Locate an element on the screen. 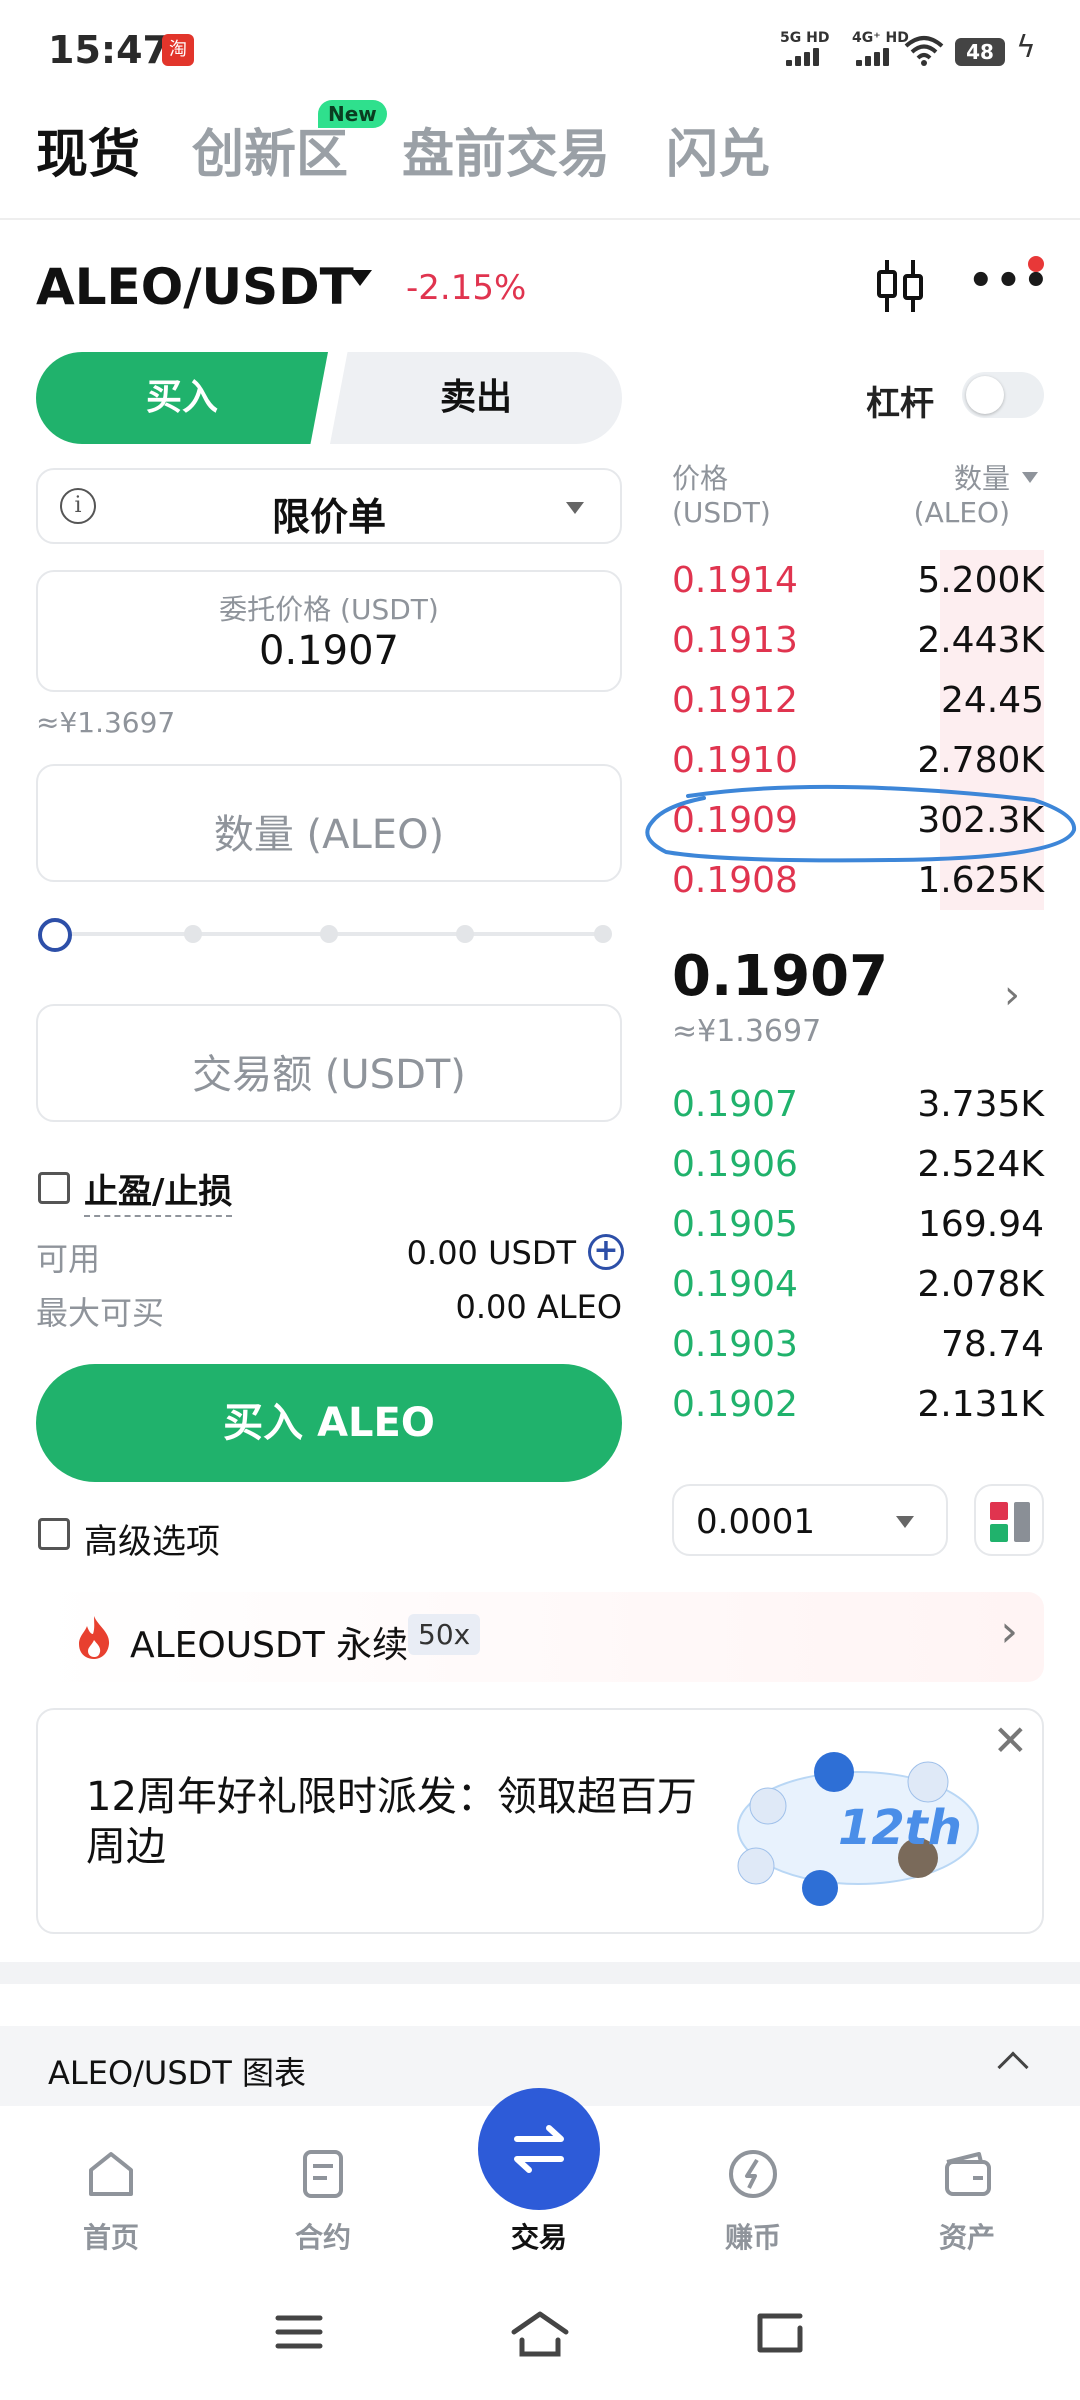 Image resolution: width=1080 pixels, height=2400 pixels. pair-dropdown-icon is located at coordinates (360, 278).